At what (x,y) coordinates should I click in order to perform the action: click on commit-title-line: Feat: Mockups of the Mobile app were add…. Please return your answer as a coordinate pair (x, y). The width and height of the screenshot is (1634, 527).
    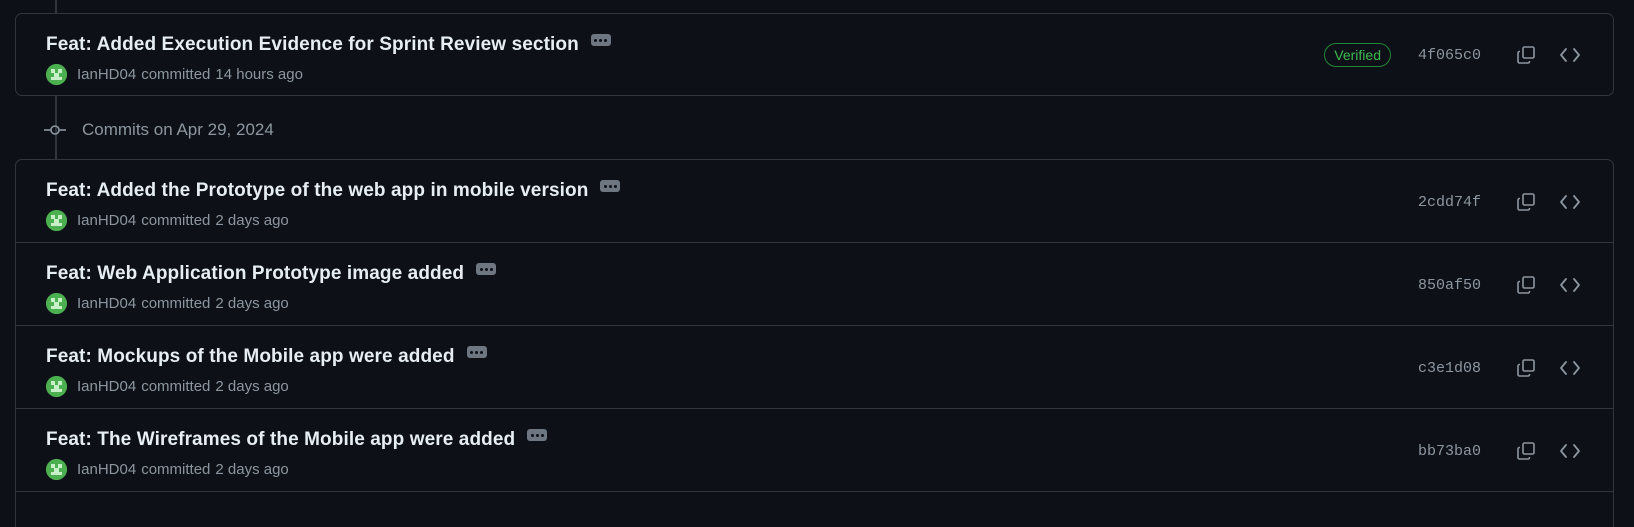
    Looking at the image, I should click on (266, 357).